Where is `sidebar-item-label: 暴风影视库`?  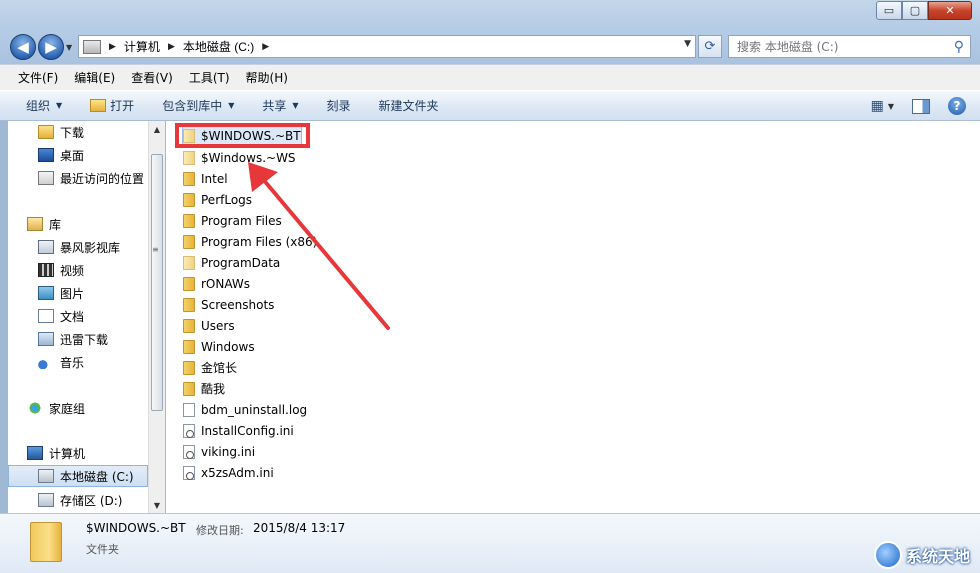
sidebar-item-label: 暴风影视库 is located at coordinates (90, 247).